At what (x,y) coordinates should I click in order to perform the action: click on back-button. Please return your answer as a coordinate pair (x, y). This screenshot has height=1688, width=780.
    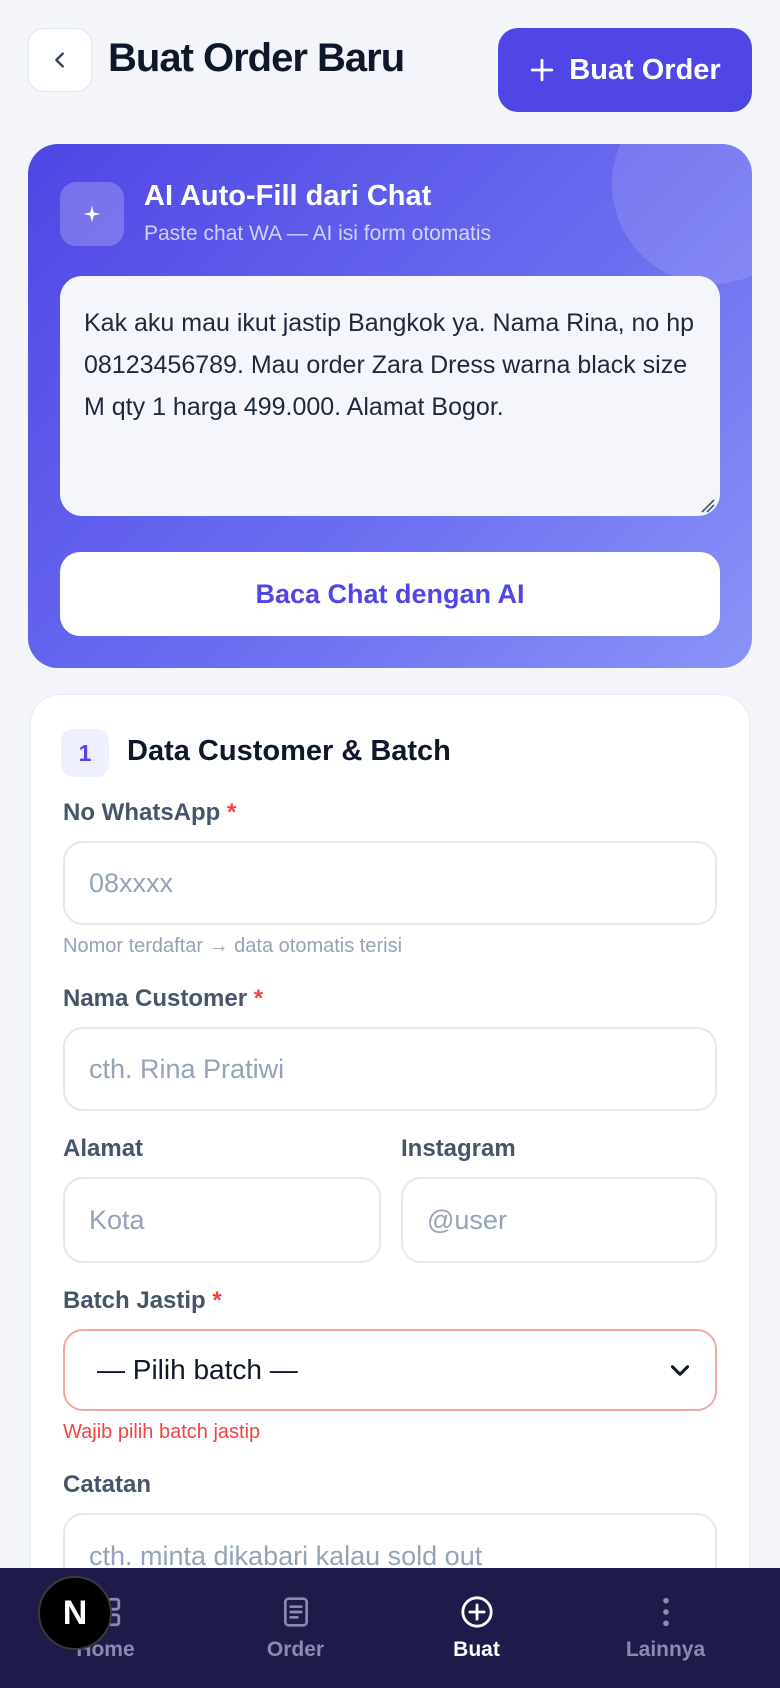
    Looking at the image, I should click on (60, 60).